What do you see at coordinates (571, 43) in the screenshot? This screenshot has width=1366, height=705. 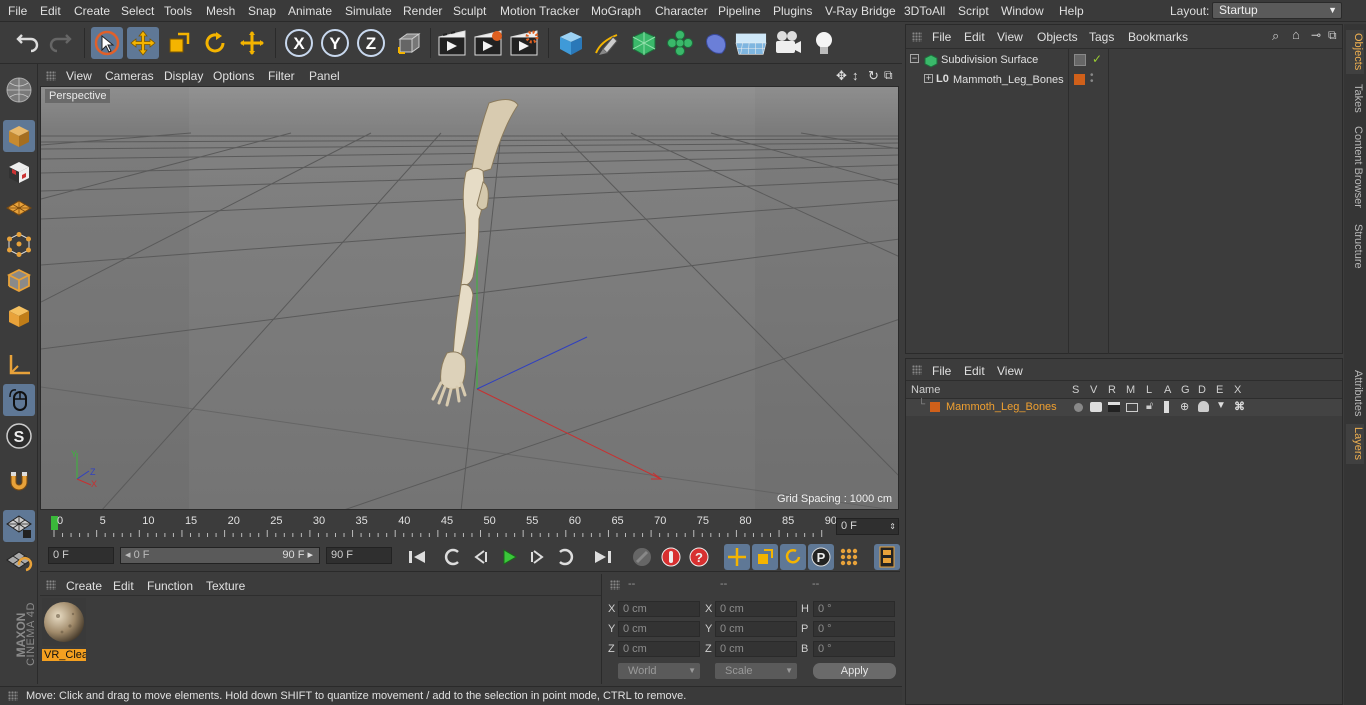 I see `cube-icon` at bounding box center [571, 43].